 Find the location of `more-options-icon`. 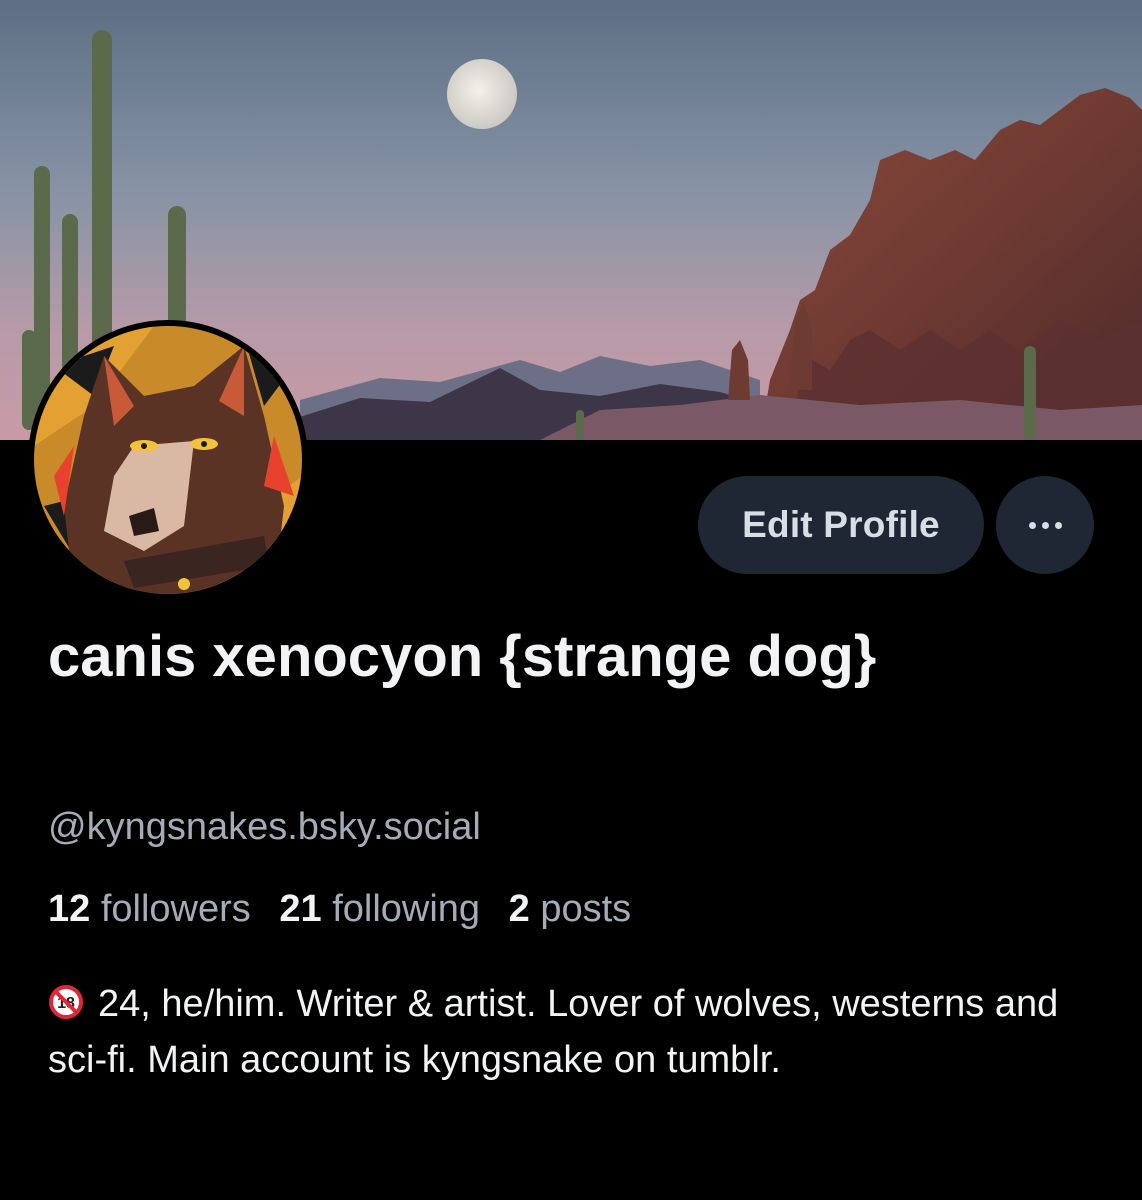

more-options-icon is located at coordinates (1045, 525).